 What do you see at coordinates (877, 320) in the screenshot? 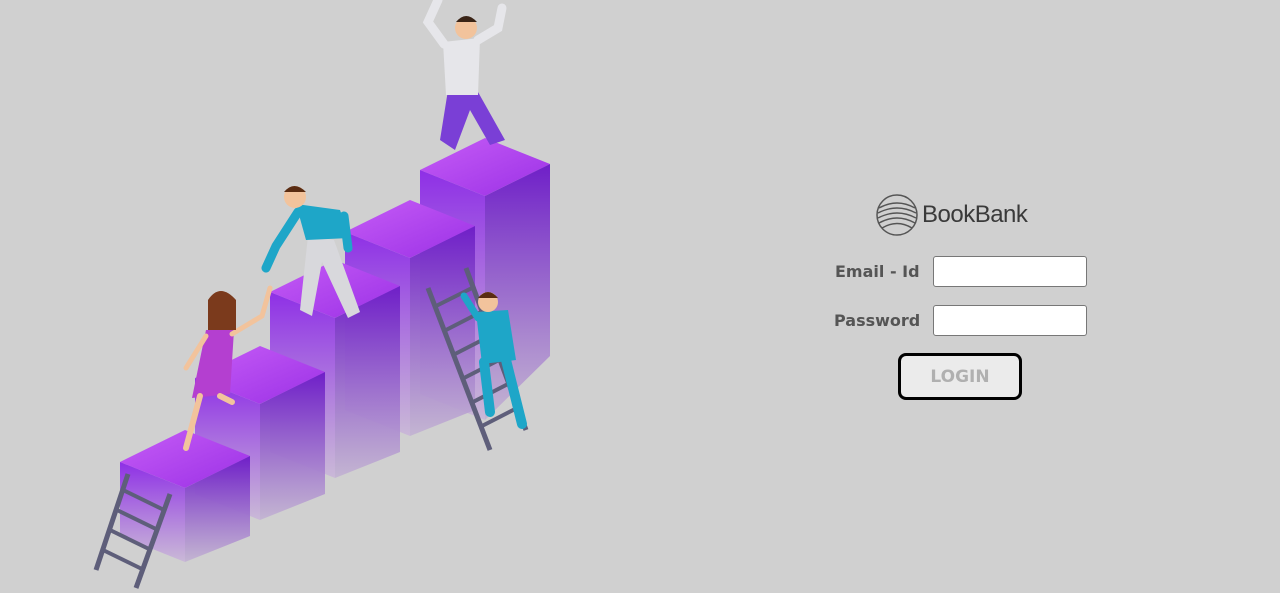
I see `password-label: Password` at bounding box center [877, 320].